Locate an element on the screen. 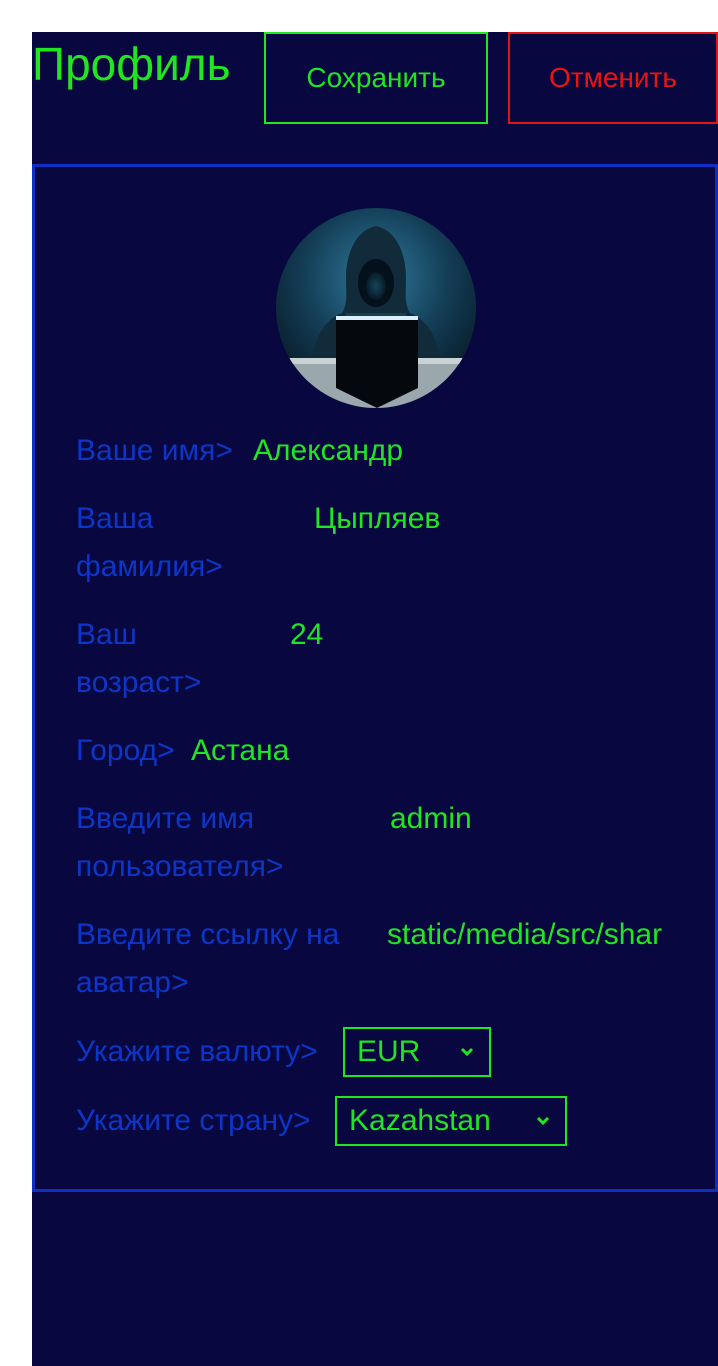  currency-select: EUR is located at coordinates (417, 1052).